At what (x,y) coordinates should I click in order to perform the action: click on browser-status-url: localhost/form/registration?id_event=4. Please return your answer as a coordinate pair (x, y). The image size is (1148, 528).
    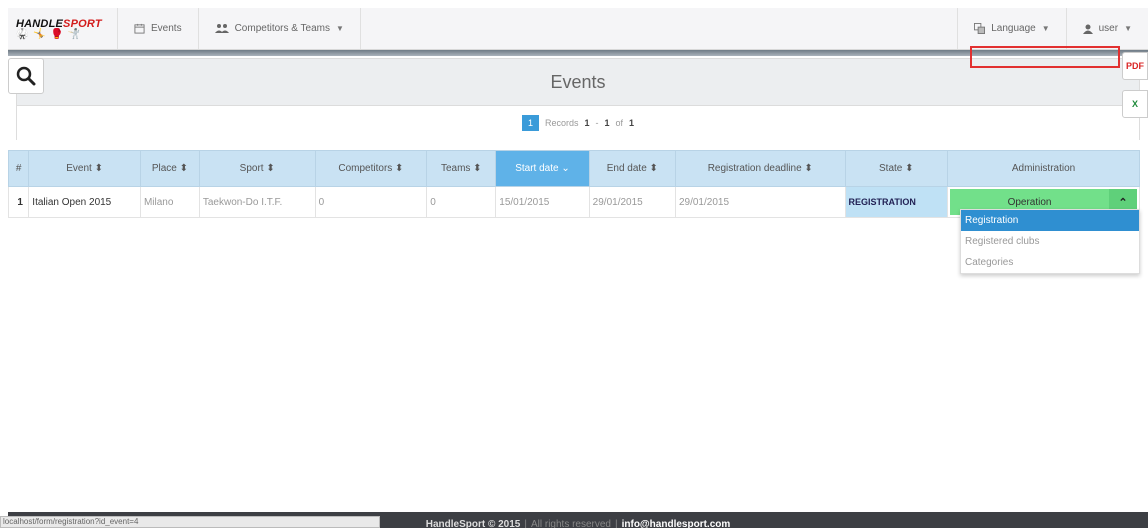
    Looking at the image, I should click on (190, 522).